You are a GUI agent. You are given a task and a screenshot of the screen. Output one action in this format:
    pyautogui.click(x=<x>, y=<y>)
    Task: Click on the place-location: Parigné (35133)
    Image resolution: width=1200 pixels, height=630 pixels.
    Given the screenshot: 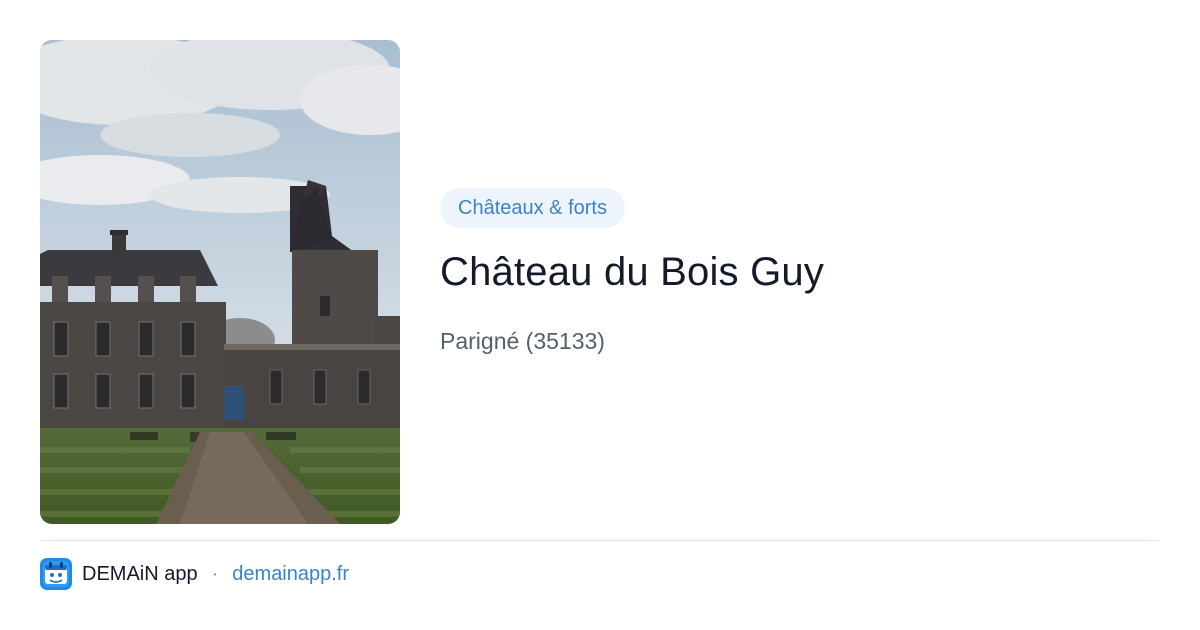 What is the action you would take?
    pyautogui.click(x=522, y=341)
    